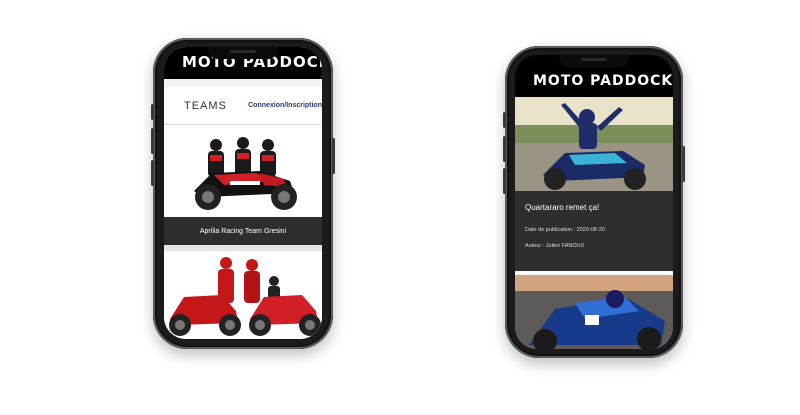 This screenshot has height=415, width=800. I want to click on article-title: Quartararo remet ça!, so click(562, 207).